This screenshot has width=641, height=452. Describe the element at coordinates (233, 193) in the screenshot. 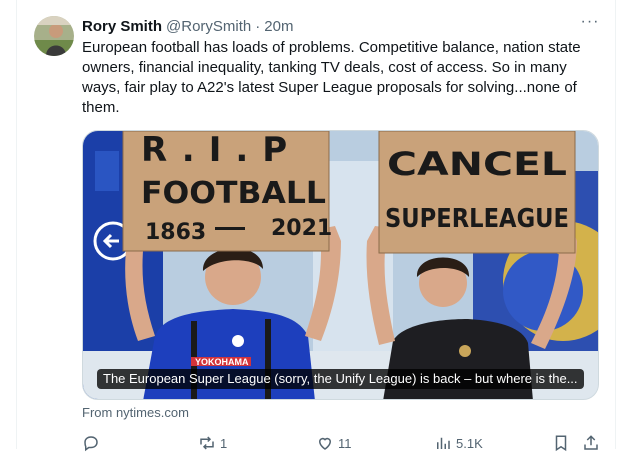

I see `sign-left-line-2: FOOTBALL` at that location.